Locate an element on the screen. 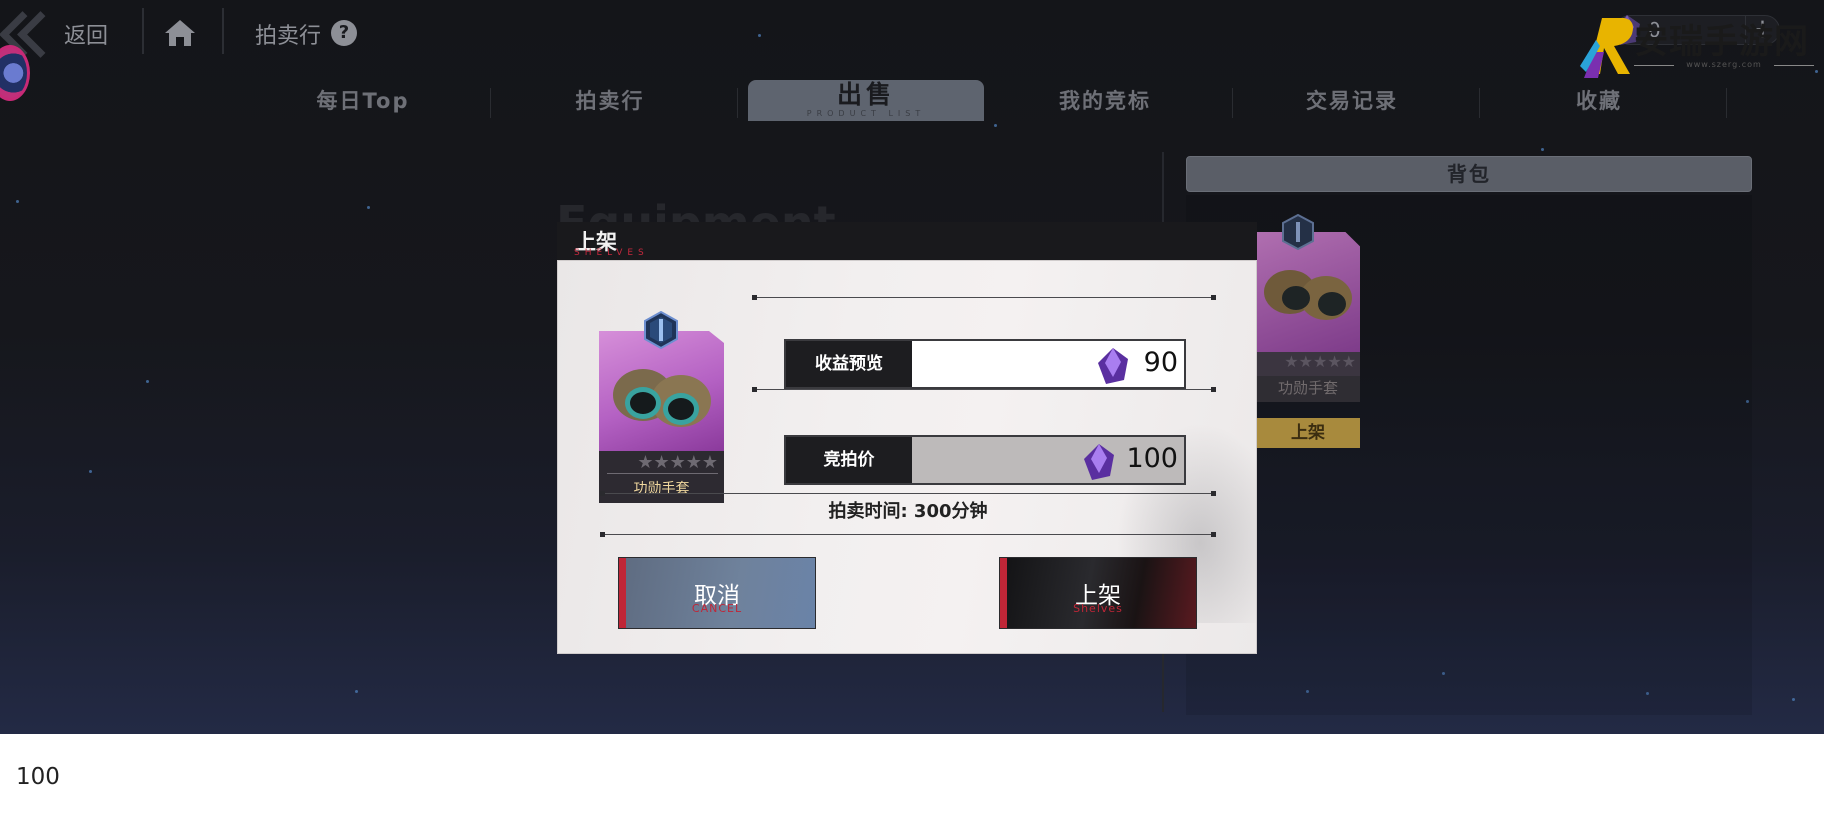  site-logo-url: www.szerg.com is located at coordinates (1724, 64).